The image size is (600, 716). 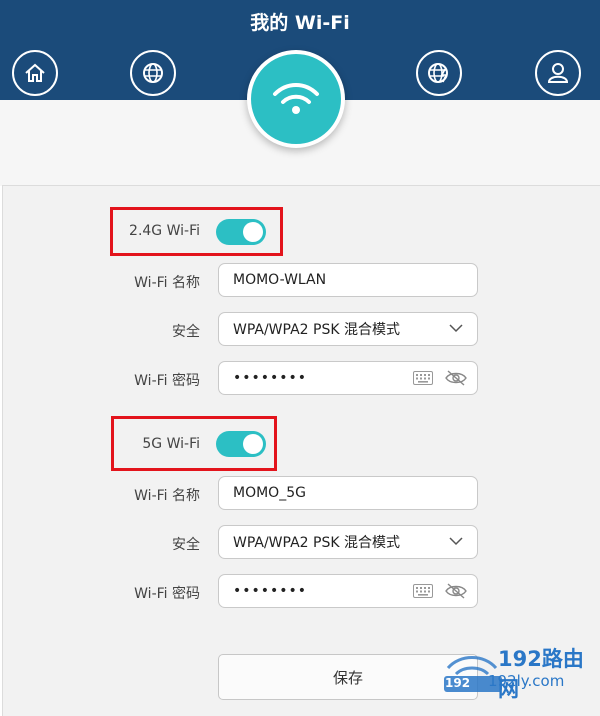 What do you see at coordinates (316, 543) in the screenshot?
I see `wifi5-security-value: WPA/WPA2 PSK 混合模式` at bounding box center [316, 543].